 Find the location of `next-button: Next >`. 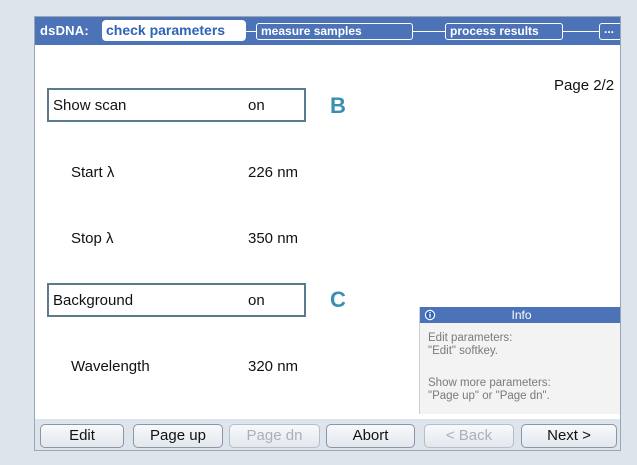

next-button: Next > is located at coordinates (569, 436).